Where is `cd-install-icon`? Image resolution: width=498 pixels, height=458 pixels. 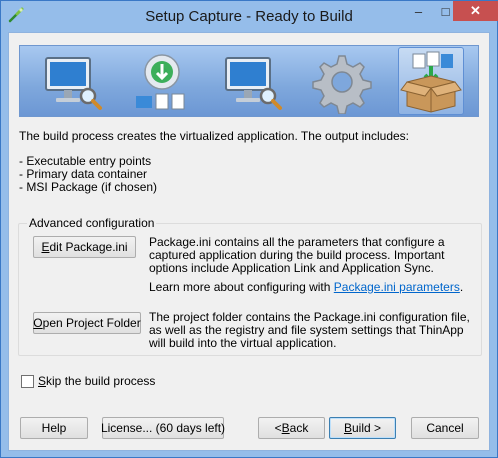
cd-install-icon is located at coordinates (160, 82).